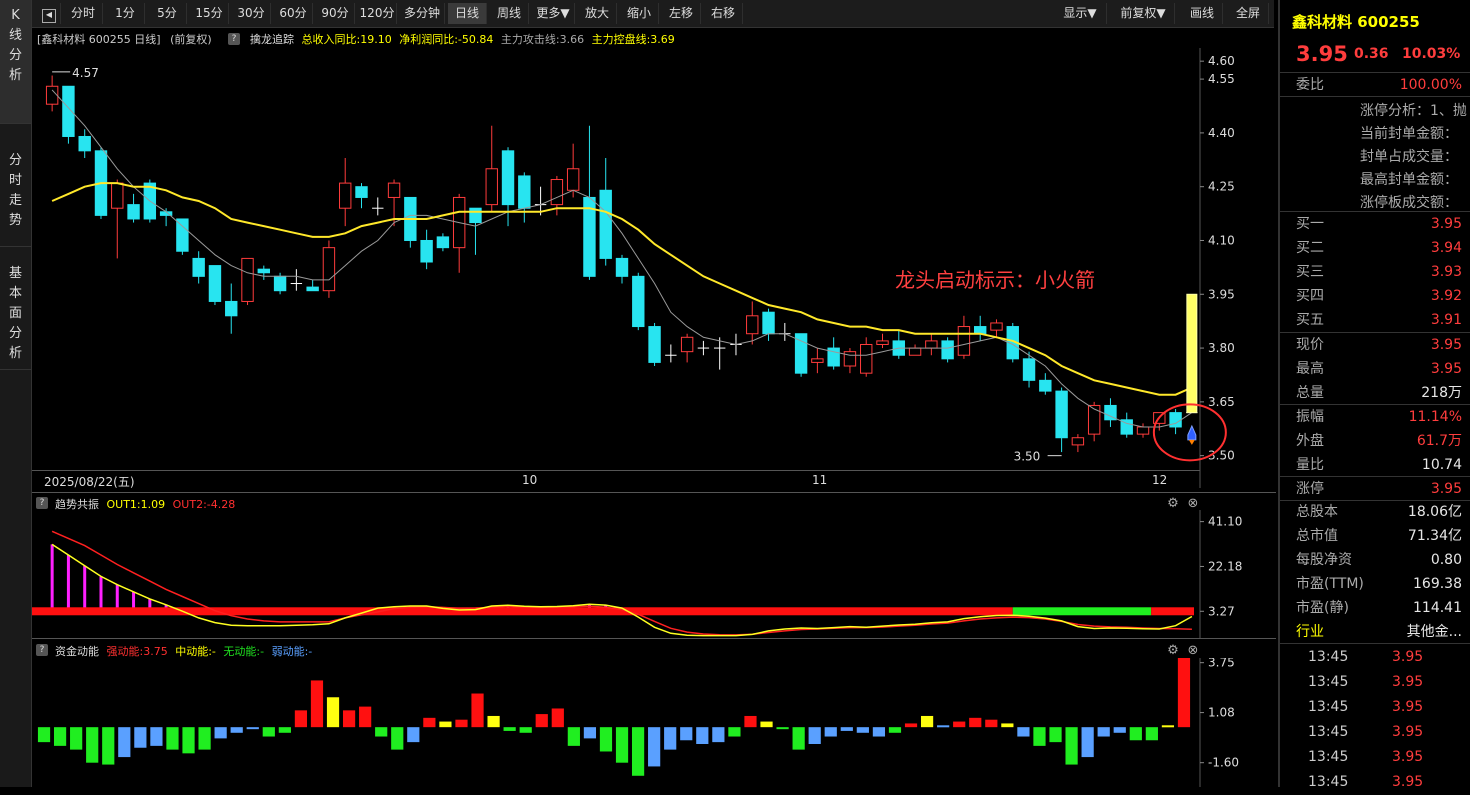 The image size is (1470, 795). Describe the element at coordinates (377, 13) in the screenshot. I see `period-button-7: 120分` at that location.